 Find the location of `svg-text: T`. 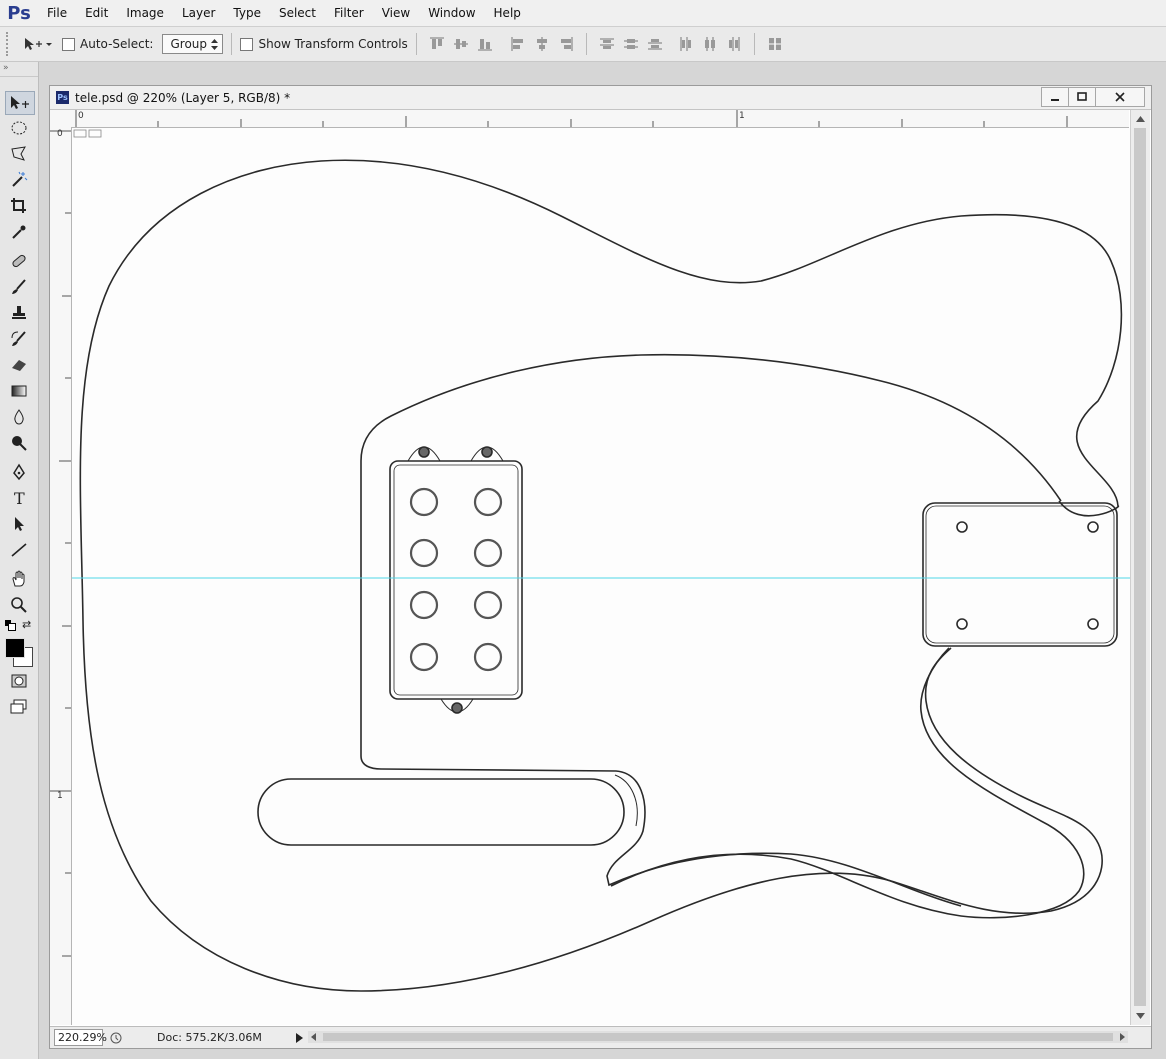

svg-text: T is located at coordinates (19, 498).